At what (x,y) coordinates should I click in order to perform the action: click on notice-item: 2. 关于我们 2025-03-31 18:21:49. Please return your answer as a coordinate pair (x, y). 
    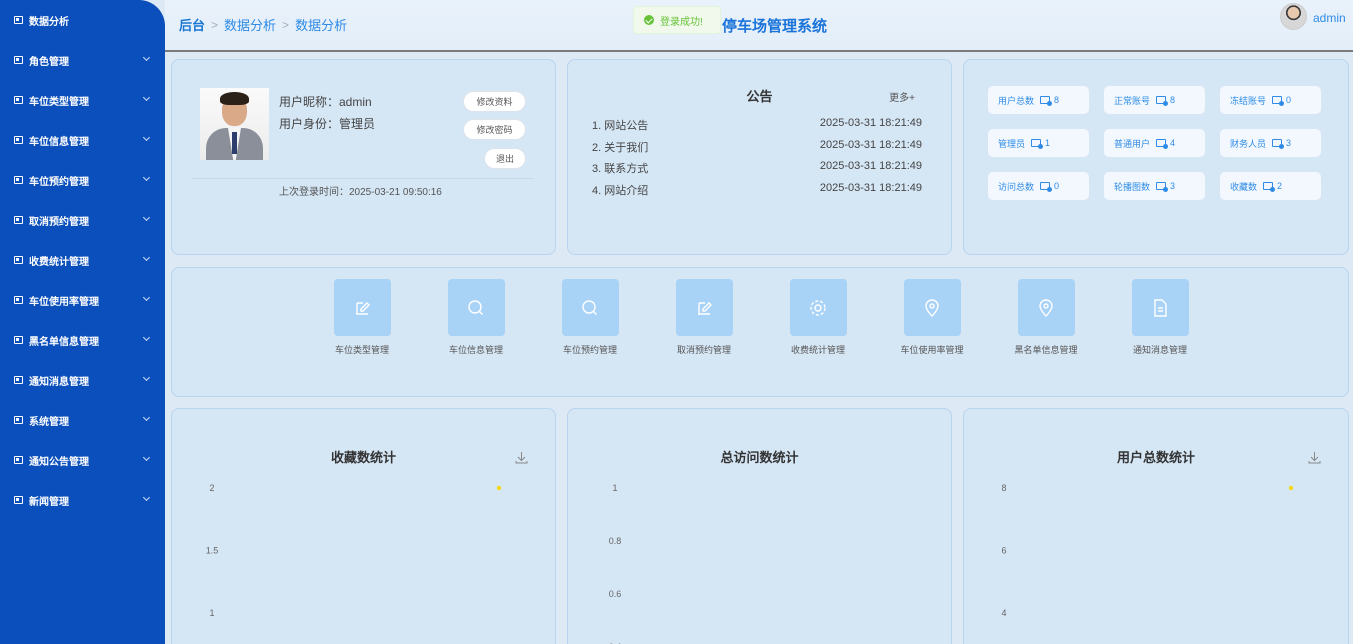
    Looking at the image, I should click on (757, 147).